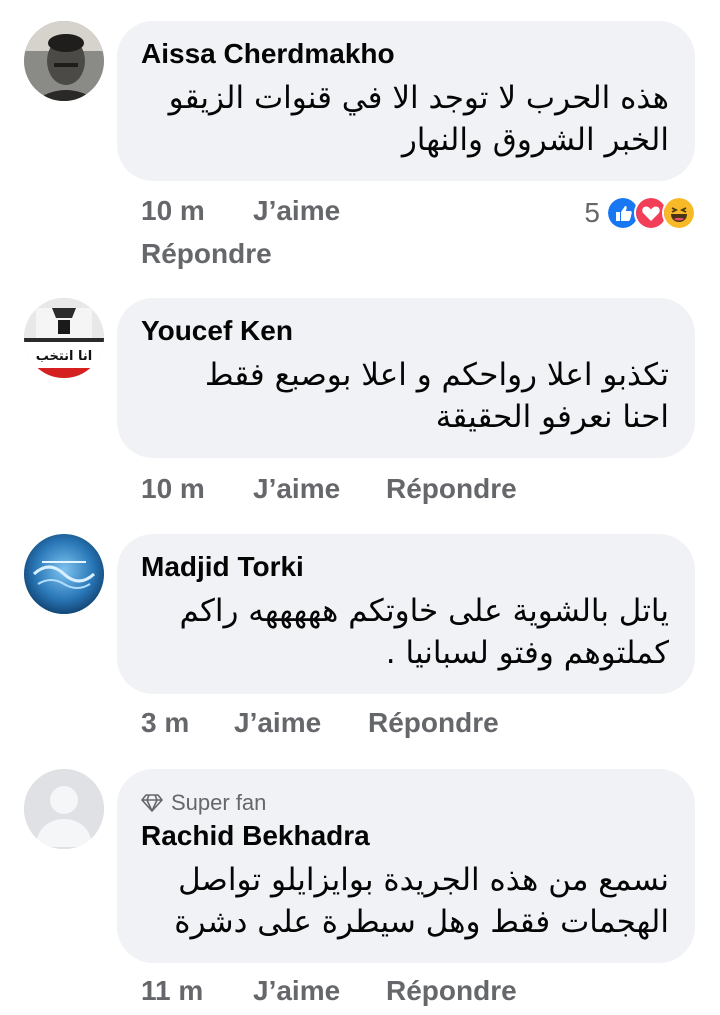 The image size is (720, 1015). Describe the element at coordinates (405, 803) in the screenshot. I see `super-fan-badge: Super fan` at that location.